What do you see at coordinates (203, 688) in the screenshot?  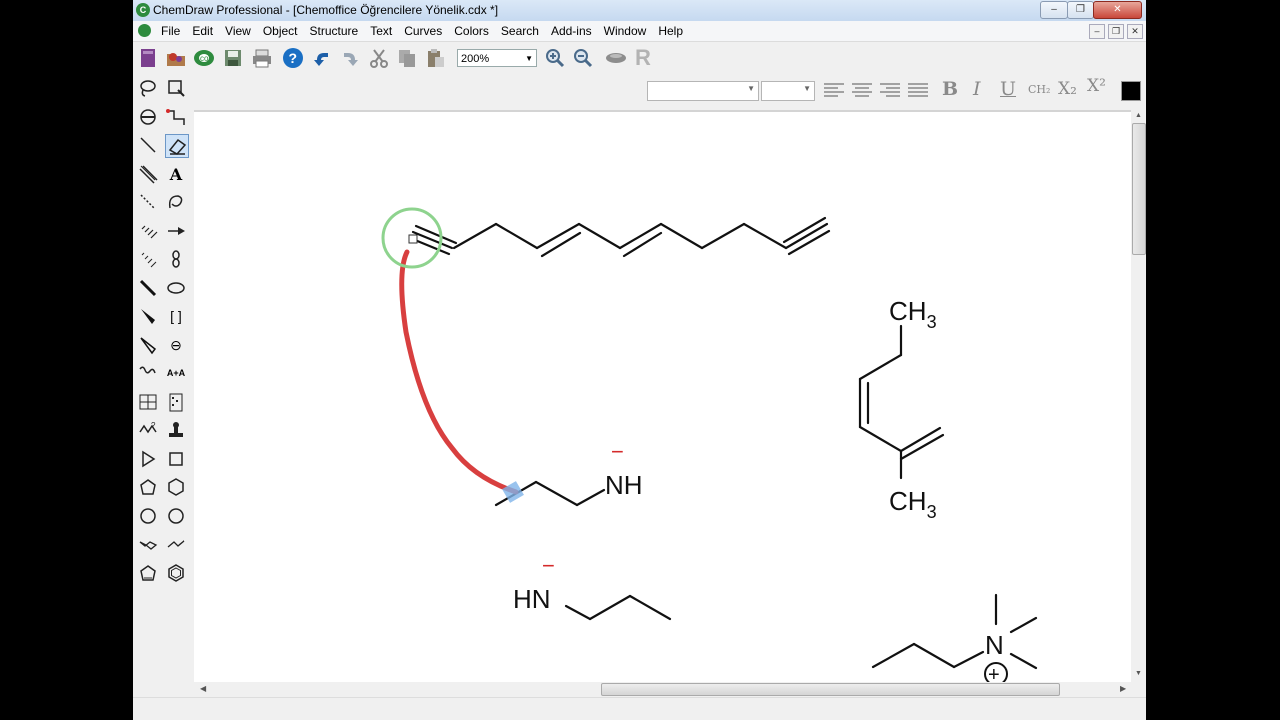 I see `scroll-left-icon: ◀` at bounding box center [203, 688].